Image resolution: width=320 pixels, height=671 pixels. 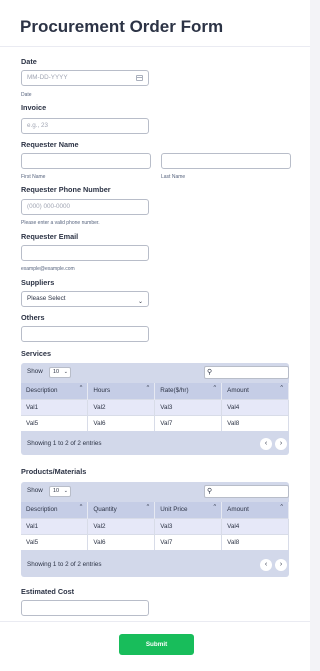 What do you see at coordinates (50, 144) in the screenshot?
I see `requester-name-label: Requester Name` at bounding box center [50, 144].